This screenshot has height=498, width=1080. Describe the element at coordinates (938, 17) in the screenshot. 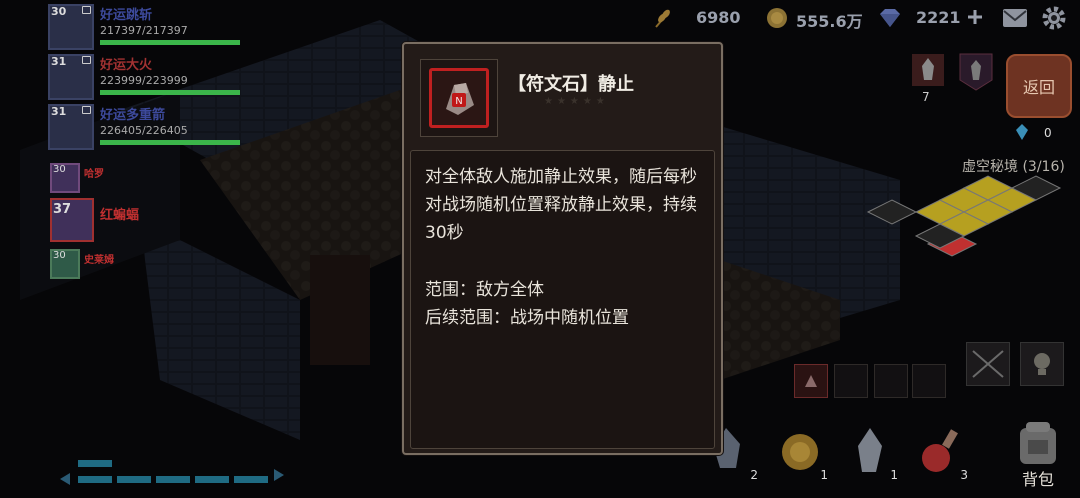

I see `diamond-count: 2221` at that location.